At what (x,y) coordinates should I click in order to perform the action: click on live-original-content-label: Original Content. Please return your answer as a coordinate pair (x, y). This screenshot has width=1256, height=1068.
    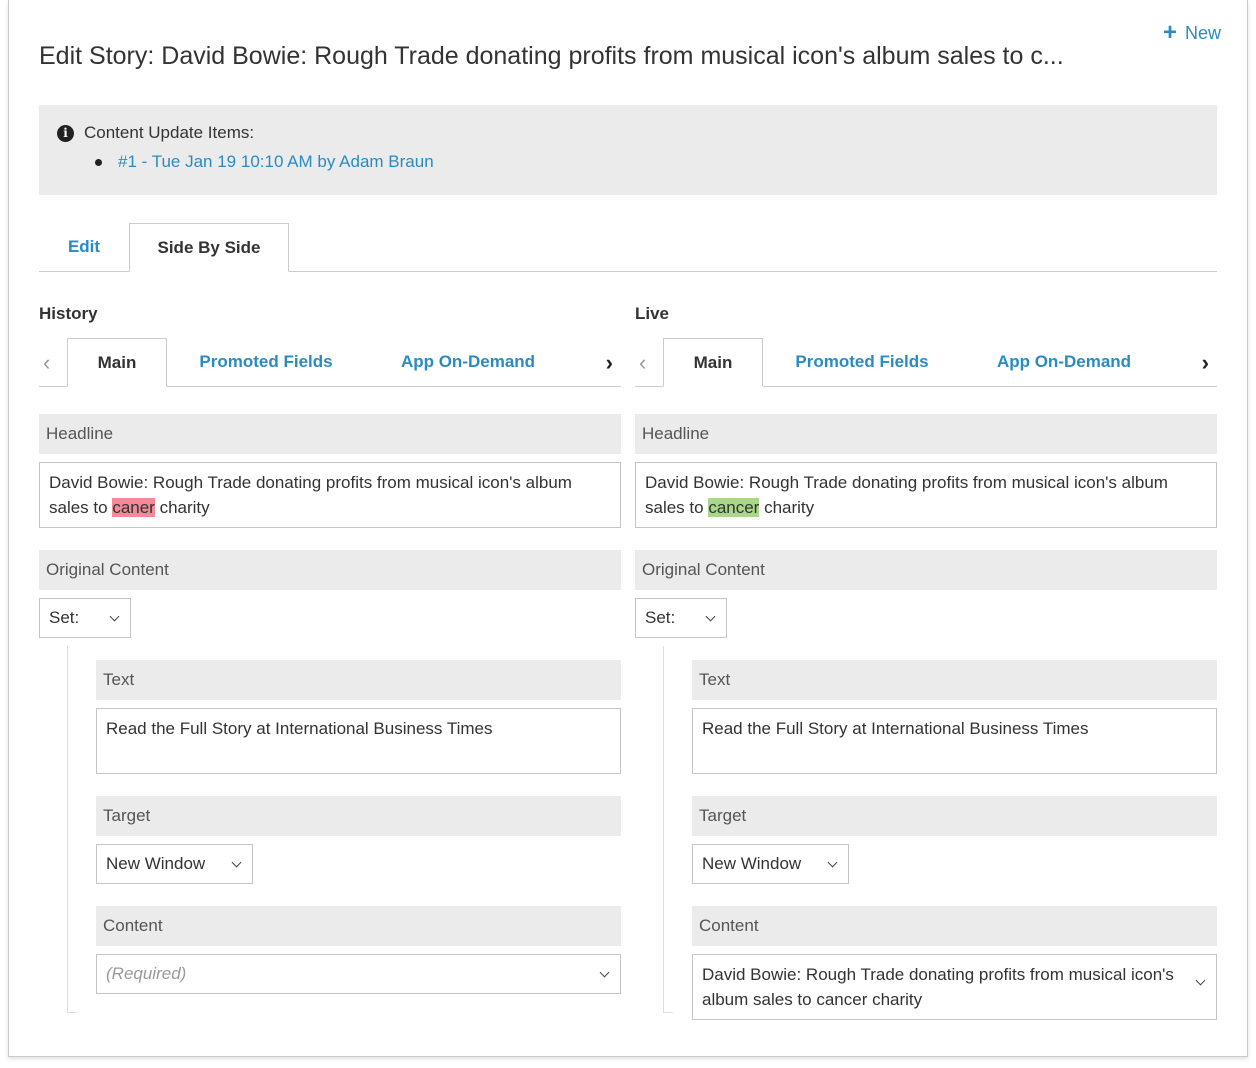
    Looking at the image, I should click on (926, 570).